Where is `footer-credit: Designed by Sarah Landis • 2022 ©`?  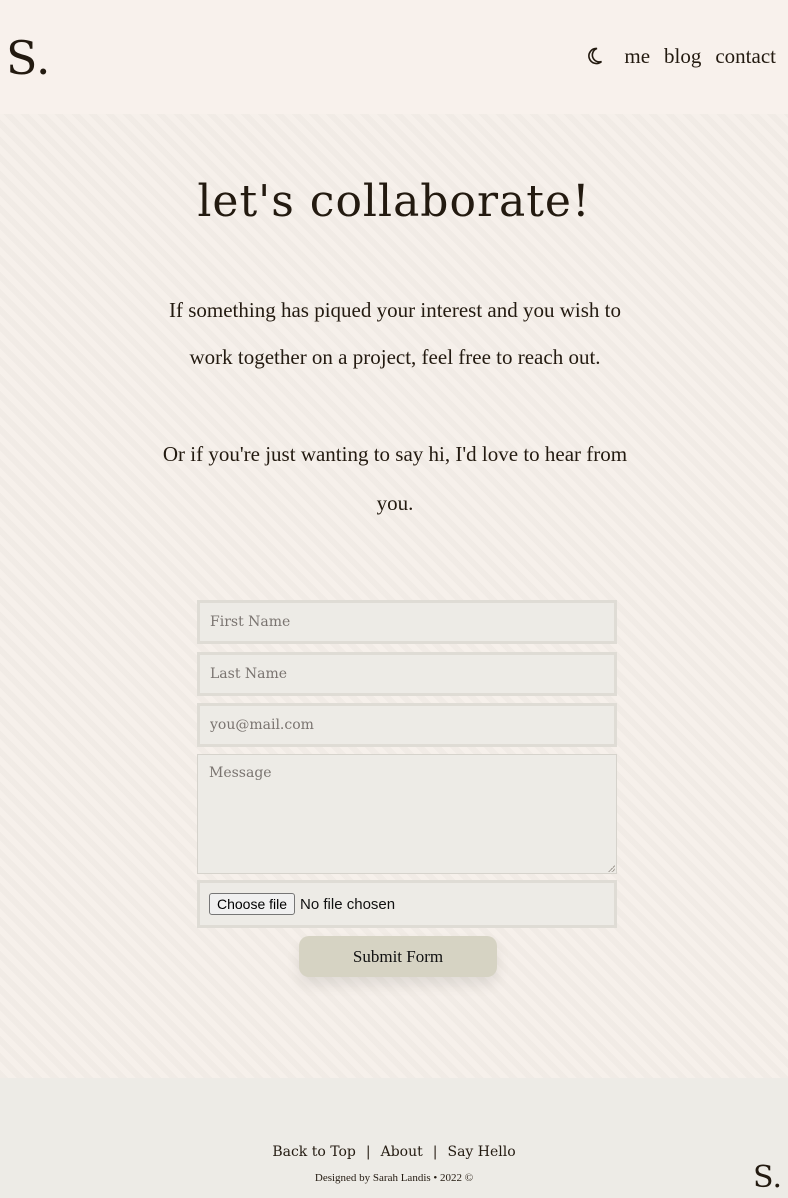
footer-credit: Designed by Sarah Landis • 2022 © is located at coordinates (394, 1178).